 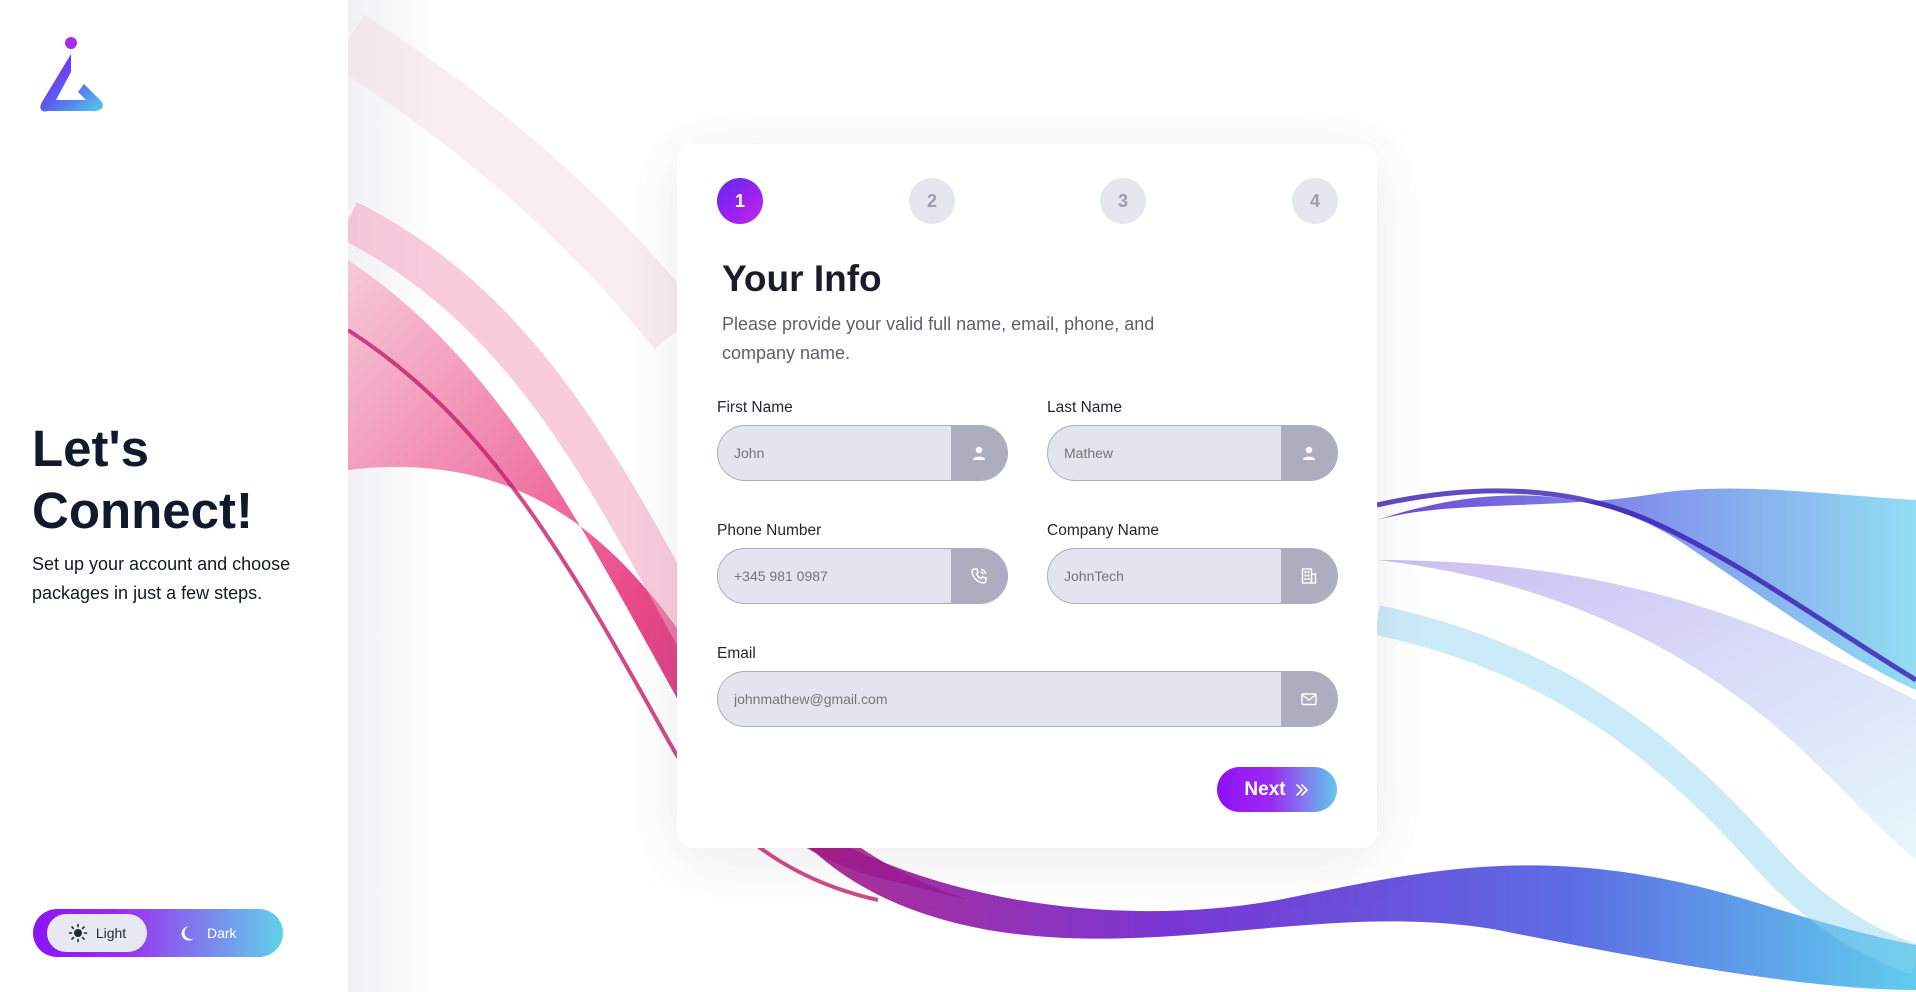 I want to click on chevrons-right-icon, so click(x=1301, y=789).